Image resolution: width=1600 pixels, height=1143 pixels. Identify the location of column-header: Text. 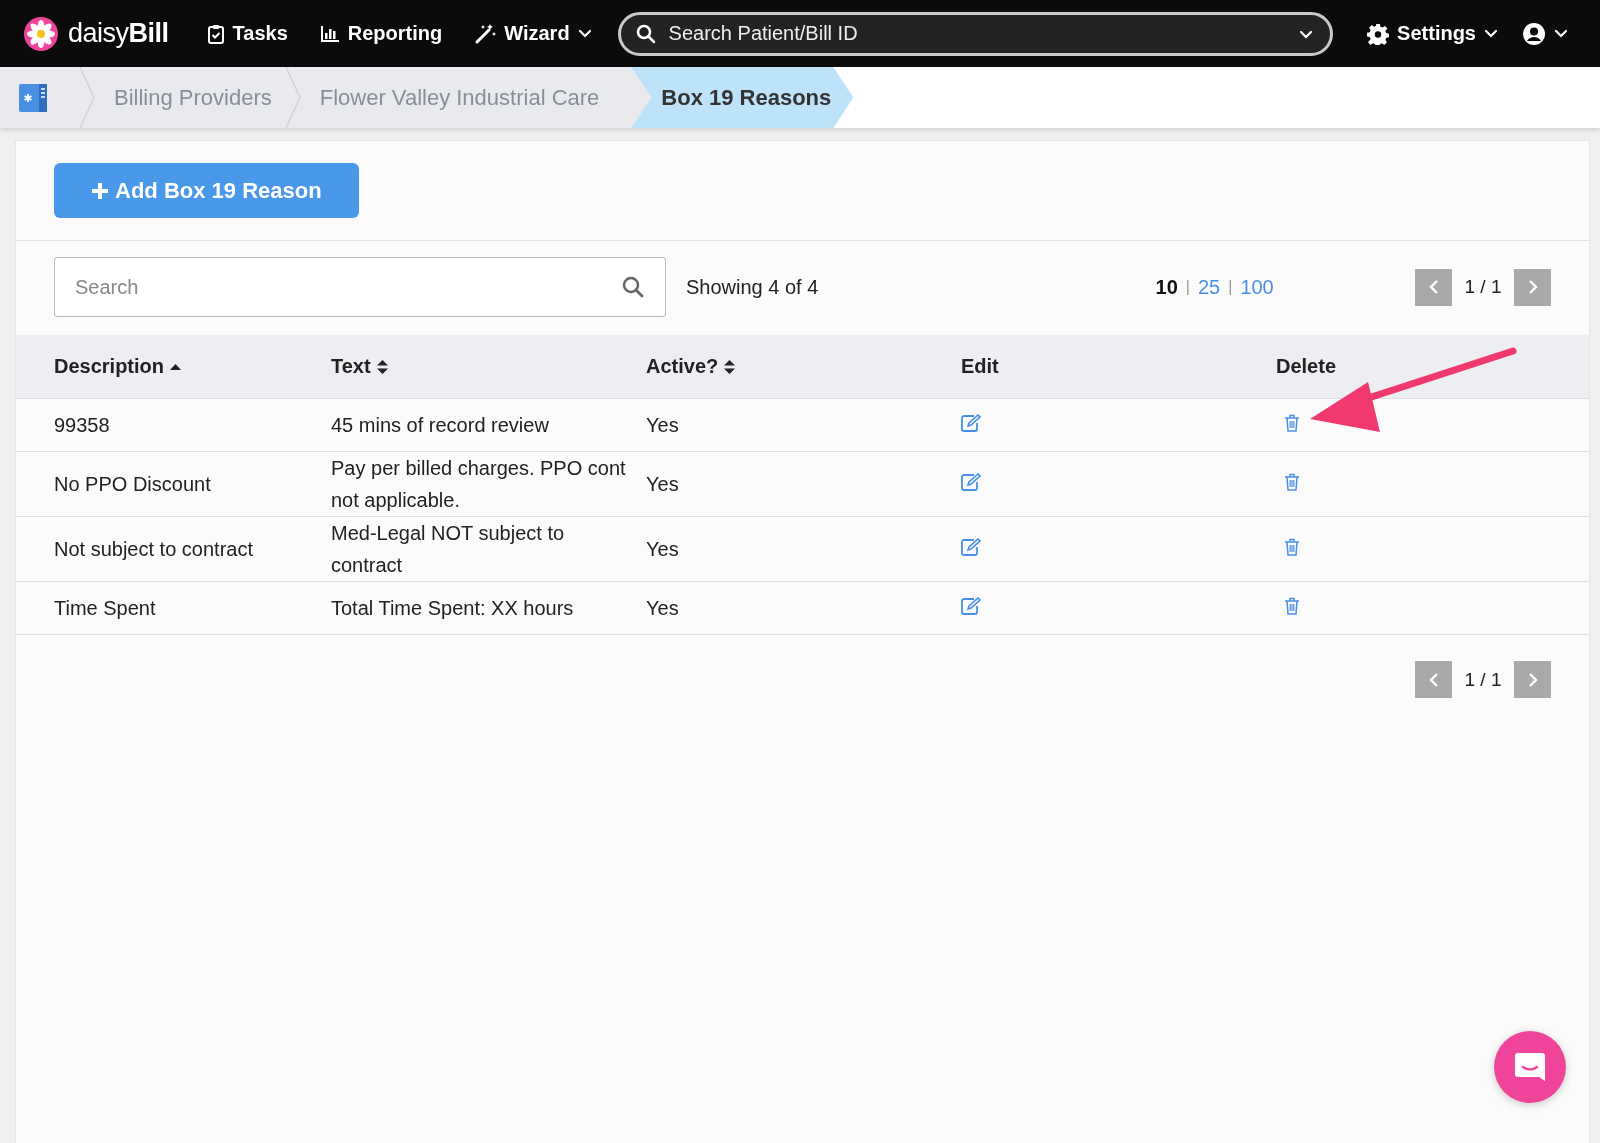
(351, 366).